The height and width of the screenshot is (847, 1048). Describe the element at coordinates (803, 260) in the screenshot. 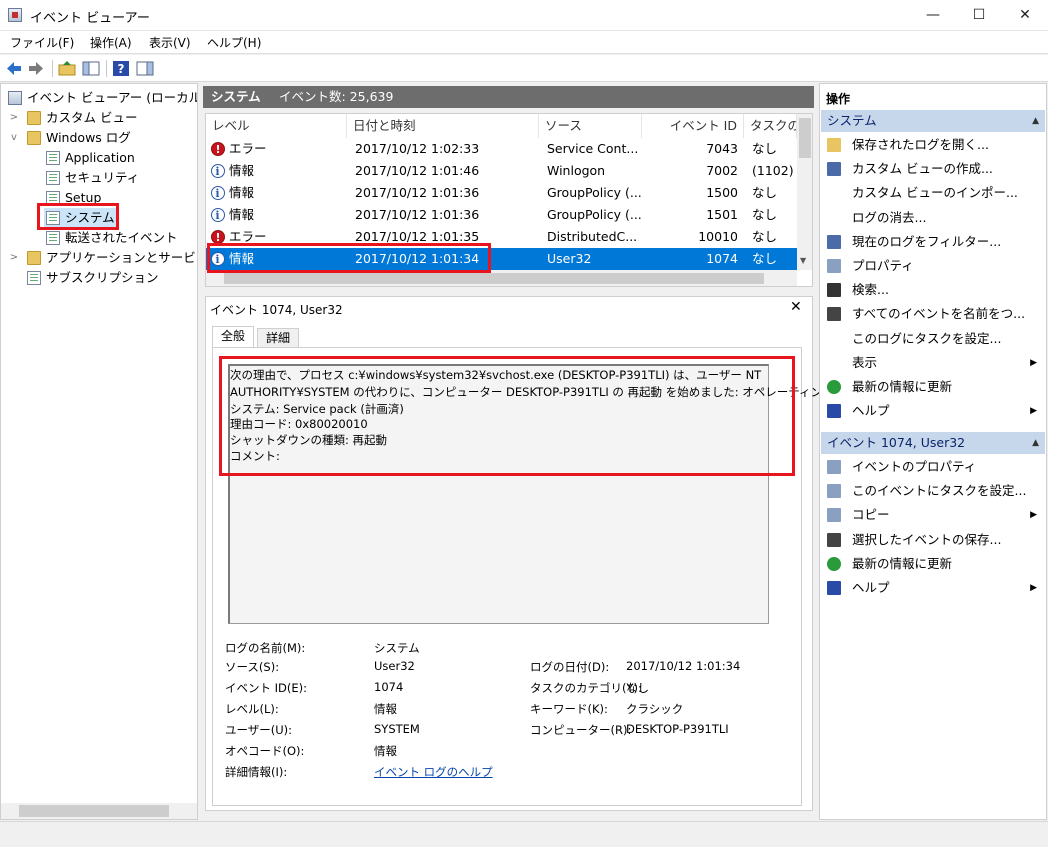

I see `scroll-down-arrow-icon: ▼` at that location.